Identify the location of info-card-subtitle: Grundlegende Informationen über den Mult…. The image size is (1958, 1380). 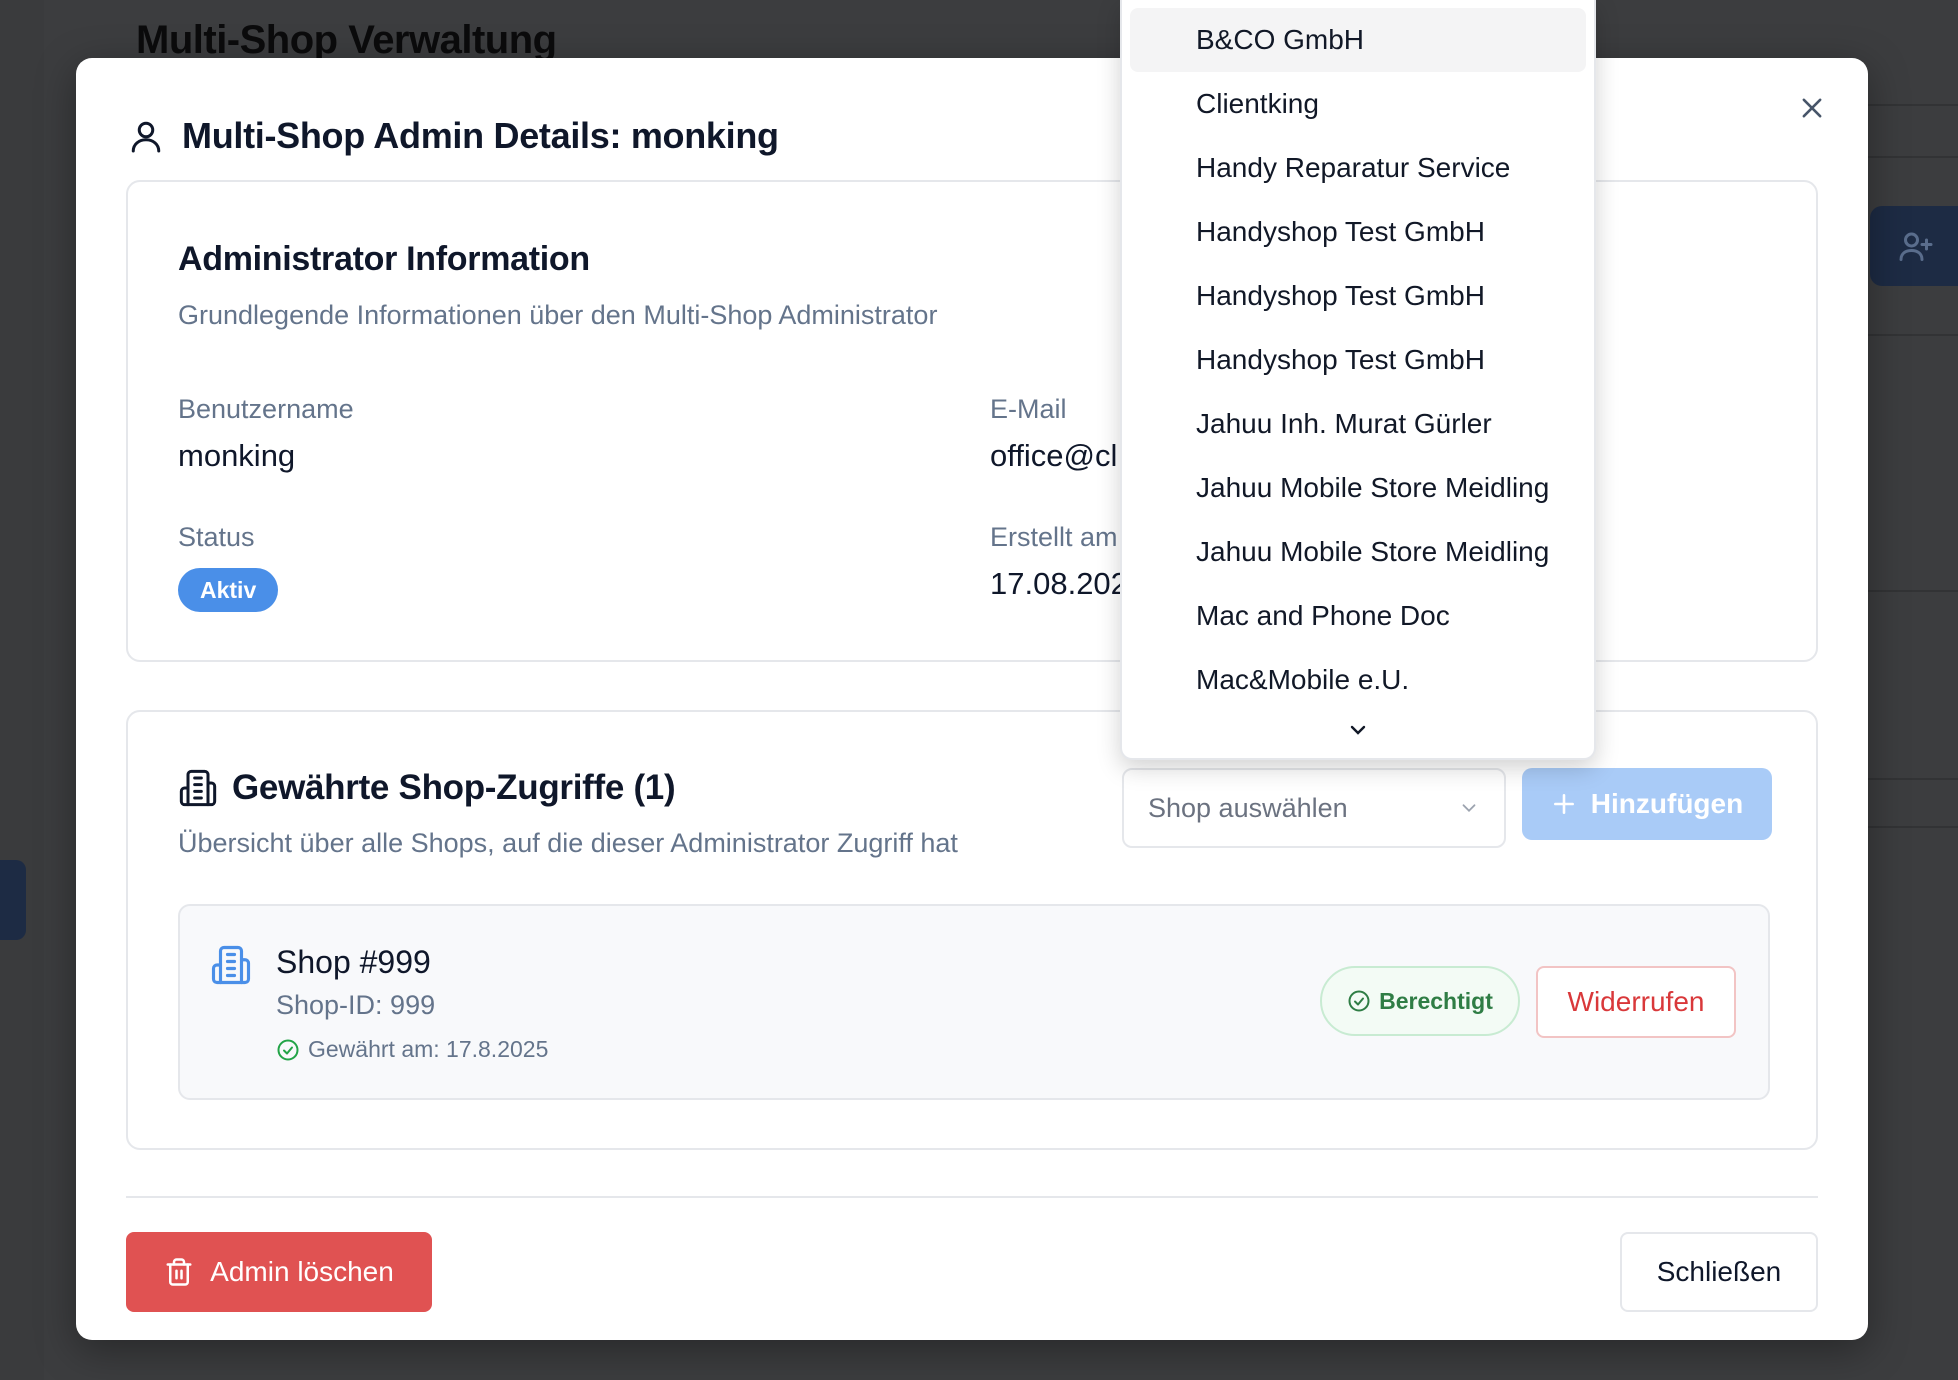
(558, 315).